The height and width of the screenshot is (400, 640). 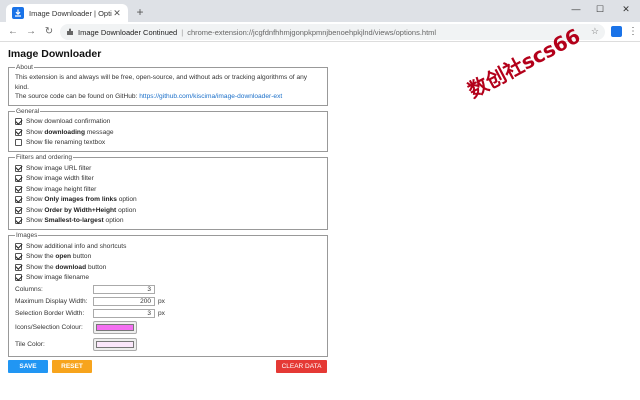 I want to click on close-window-button: ✕, so click(x=626, y=9).